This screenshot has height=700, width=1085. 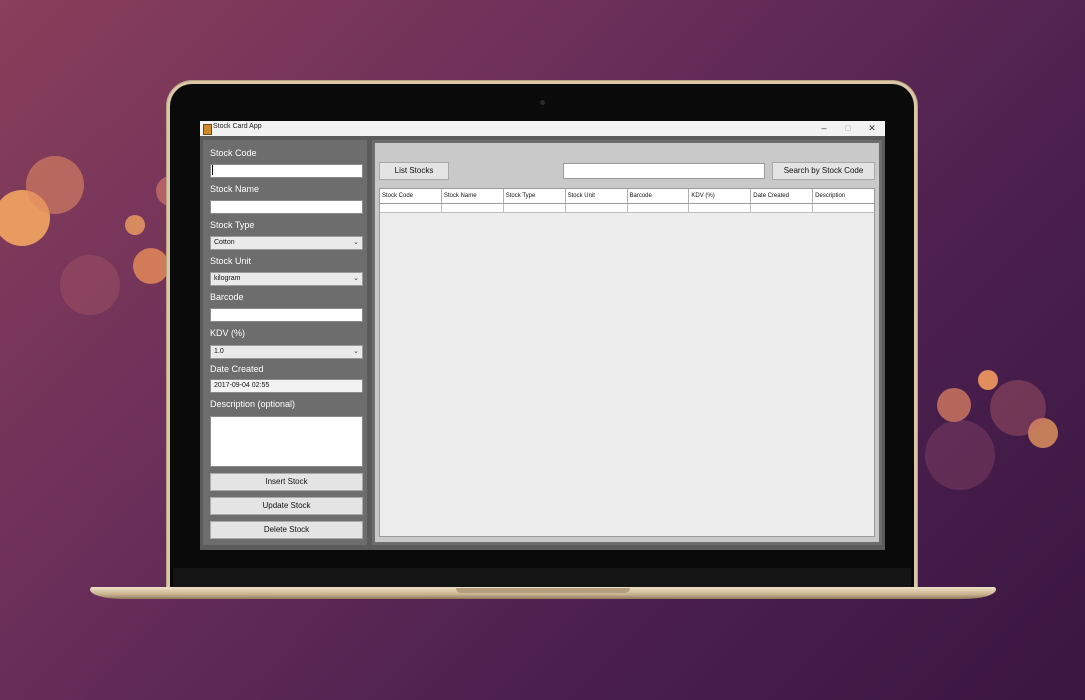 What do you see at coordinates (231, 261) in the screenshot?
I see `stock-unit-label: Stock Unit` at bounding box center [231, 261].